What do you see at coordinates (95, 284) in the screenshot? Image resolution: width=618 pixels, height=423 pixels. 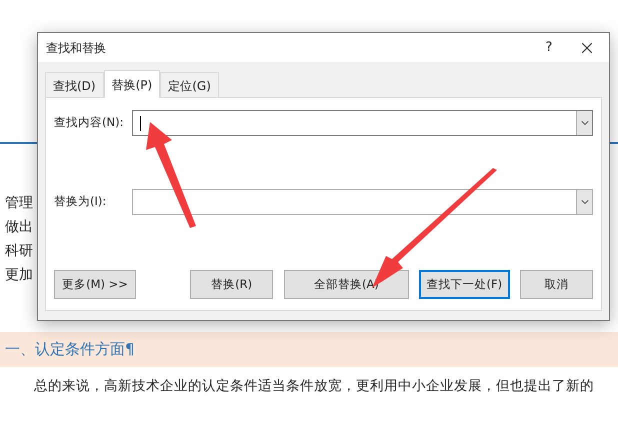 I see `dialog-button: 更多(M) >>` at bounding box center [95, 284].